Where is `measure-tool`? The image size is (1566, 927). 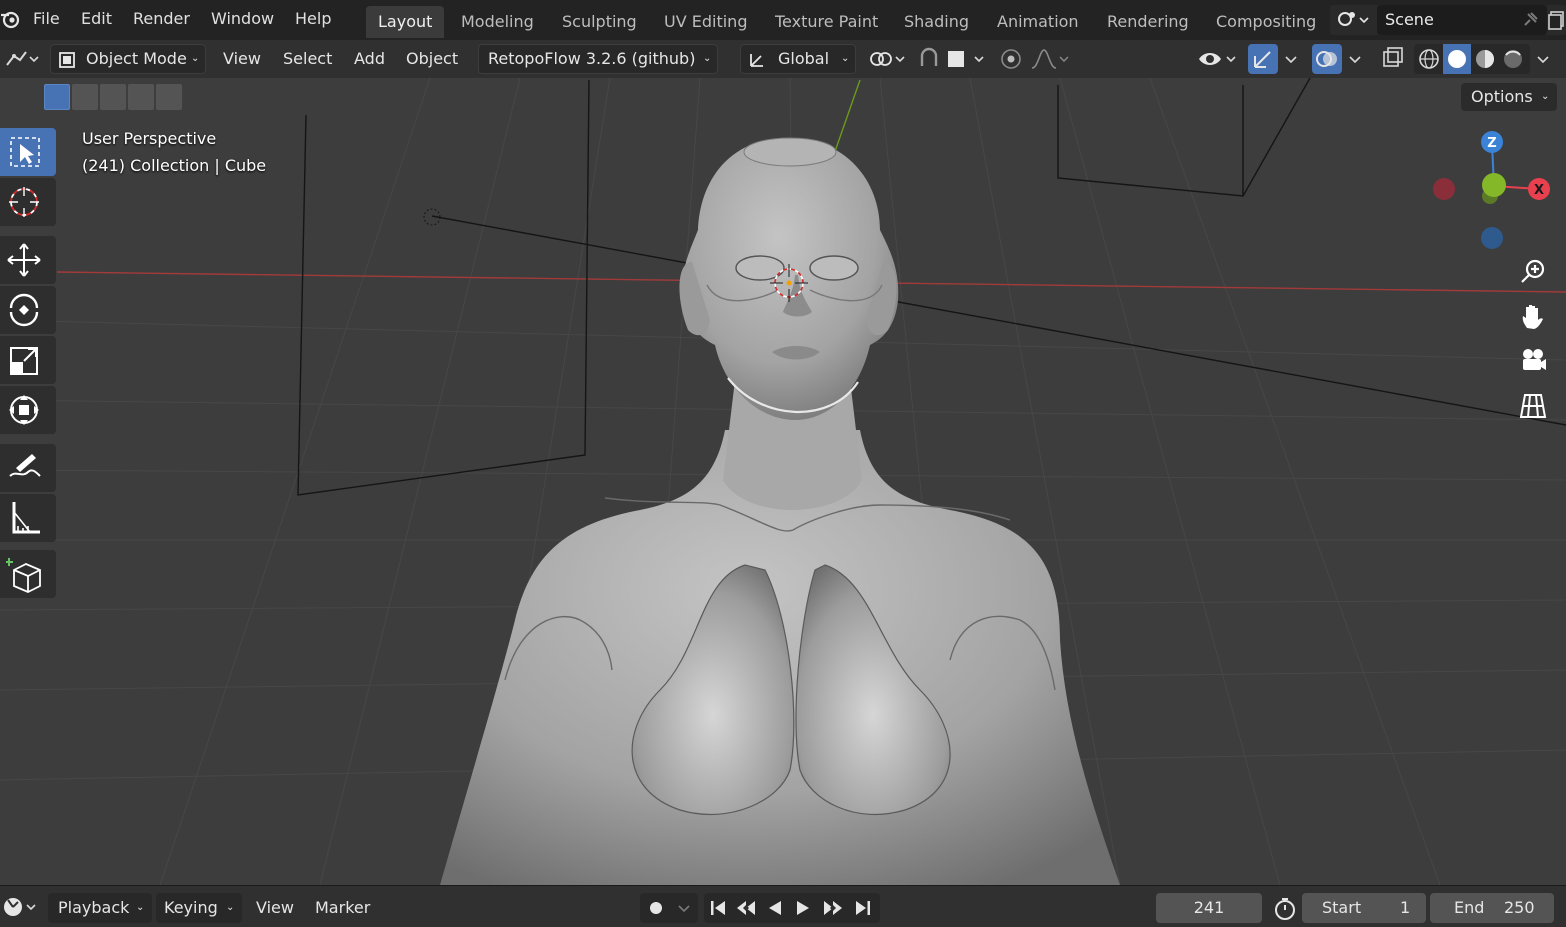
measure-tool is located at coordinates (28, 518).